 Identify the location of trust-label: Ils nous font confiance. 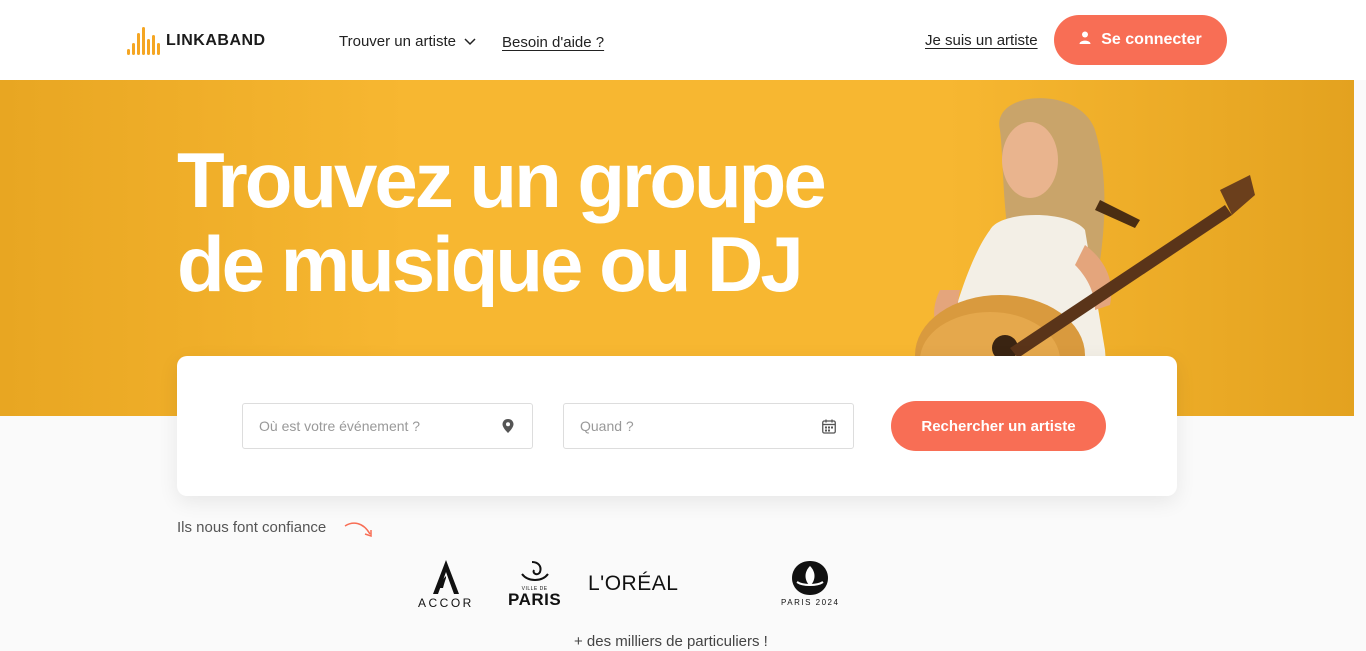
(252, 527).